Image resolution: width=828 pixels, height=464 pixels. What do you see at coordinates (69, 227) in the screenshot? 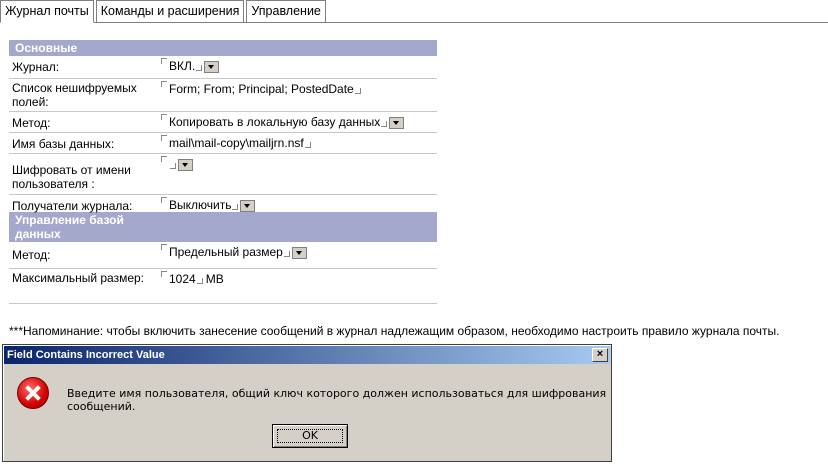
I see `db-management-title: Управление базой данных` at bounding box center [69, 227].